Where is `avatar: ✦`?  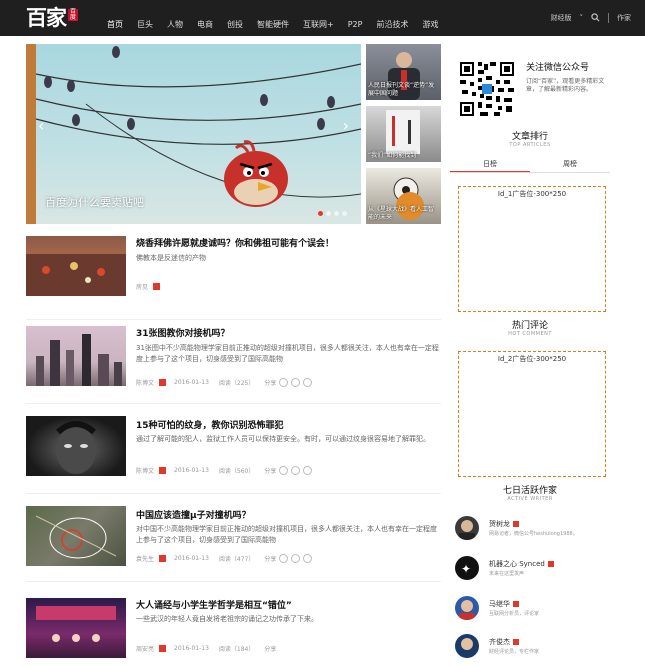 avatar: ✦ is located at coordinates (467, 568).